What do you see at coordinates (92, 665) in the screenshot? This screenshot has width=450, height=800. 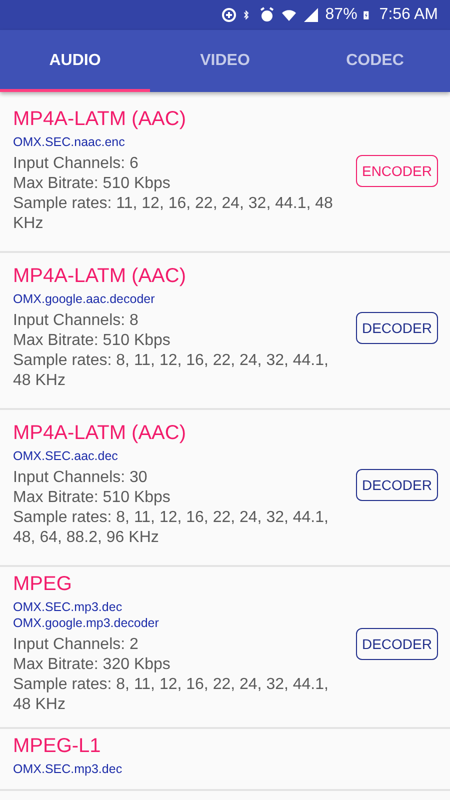 I see `codec-detail: Max Bitrate: 320 Kbps` at bounding box center [92, 665].